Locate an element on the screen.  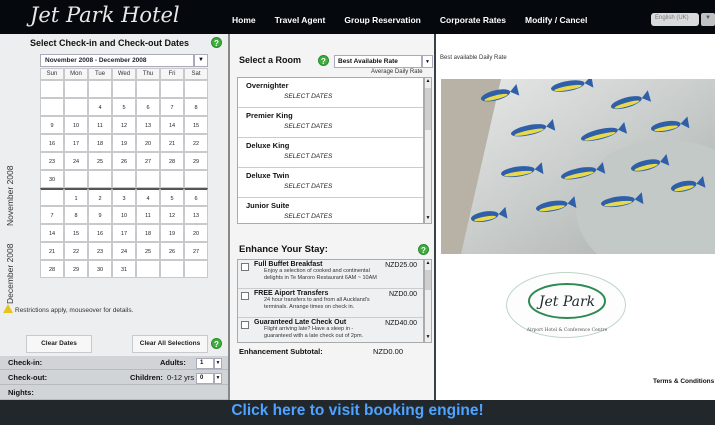
room-option: Overnighter SELECT DATES is located at coordinates (330, 93).